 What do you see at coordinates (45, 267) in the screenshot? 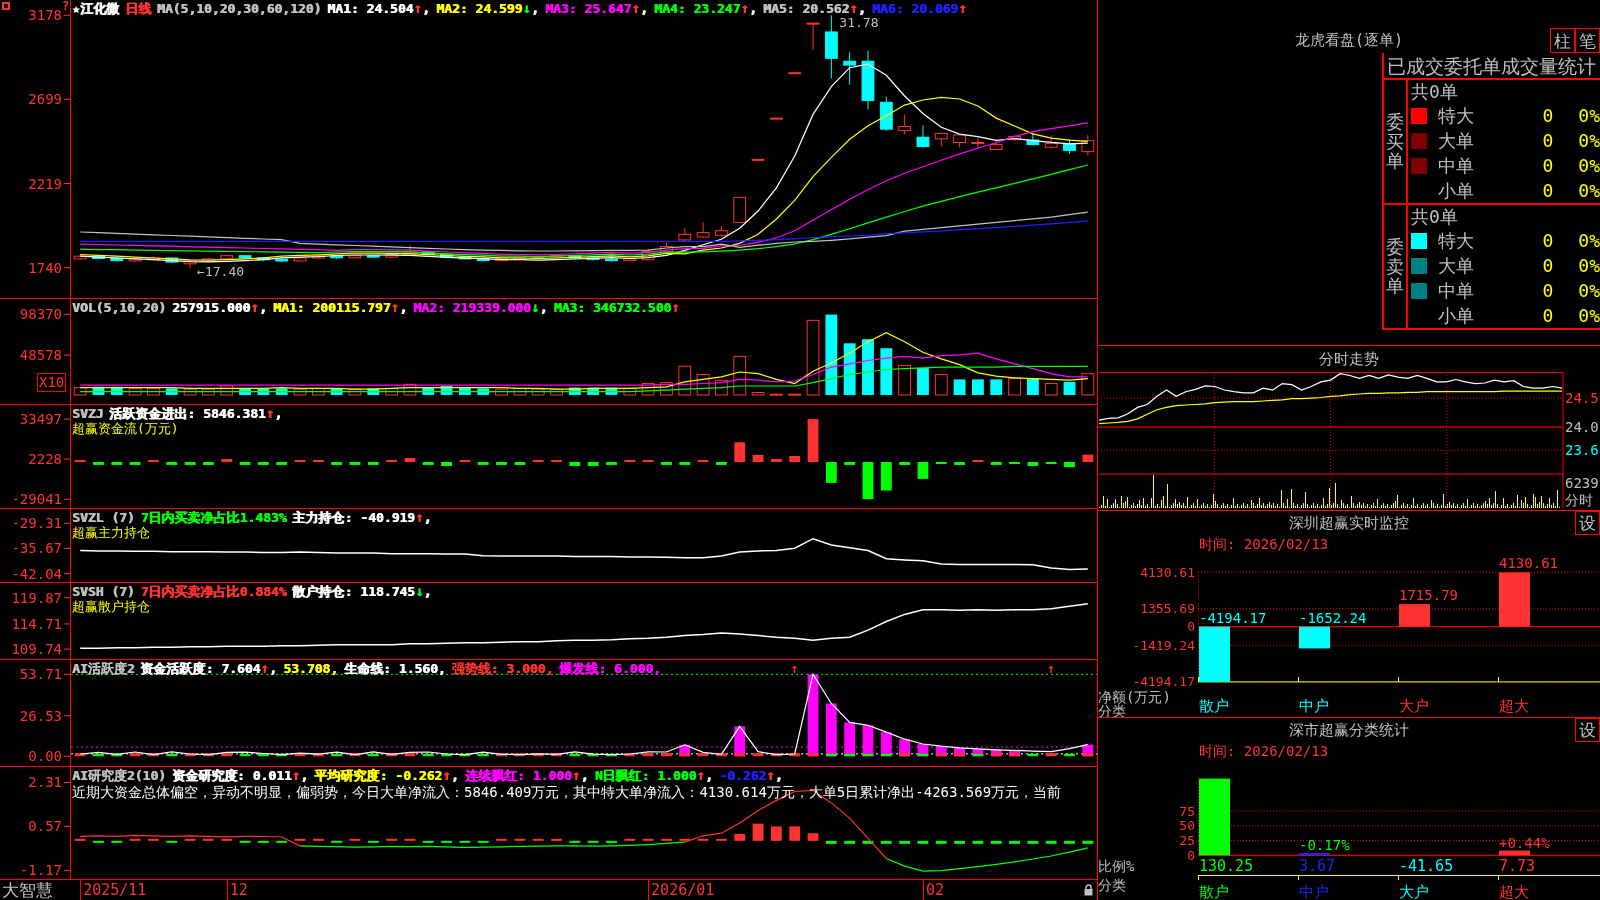
I see `axis-label: 1740` at bounding box center [45, 267].